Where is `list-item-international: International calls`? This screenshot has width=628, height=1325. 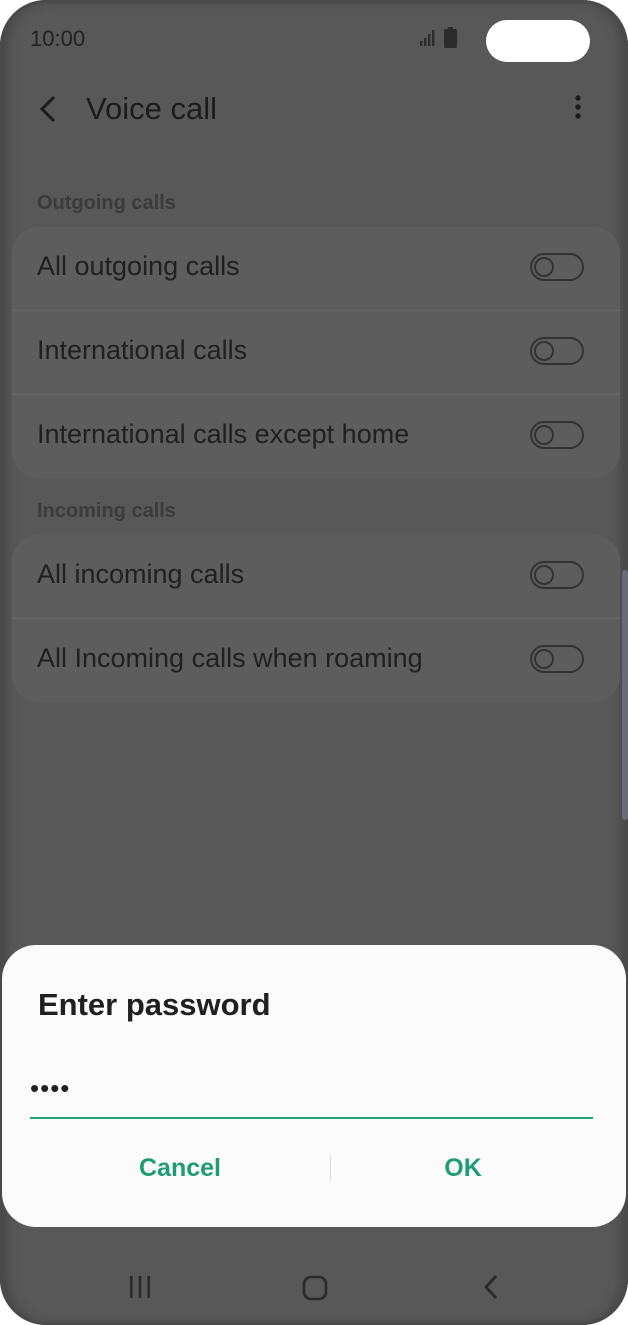
list-item-international: International calls is located at coordinates (316, 353).